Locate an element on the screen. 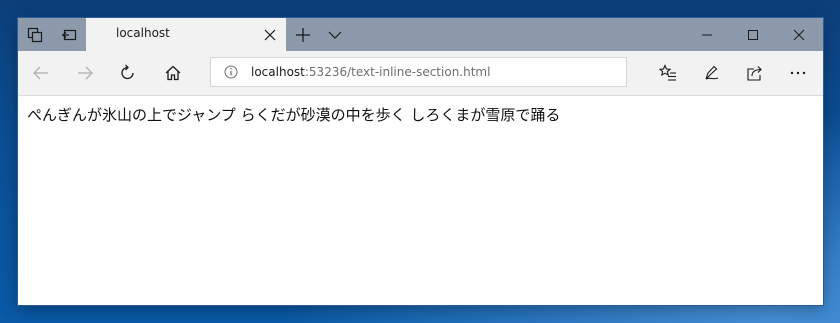 The height and width of the screenshot is (323, 840). forward-arrow-icon is located at coordinates (85, 73).